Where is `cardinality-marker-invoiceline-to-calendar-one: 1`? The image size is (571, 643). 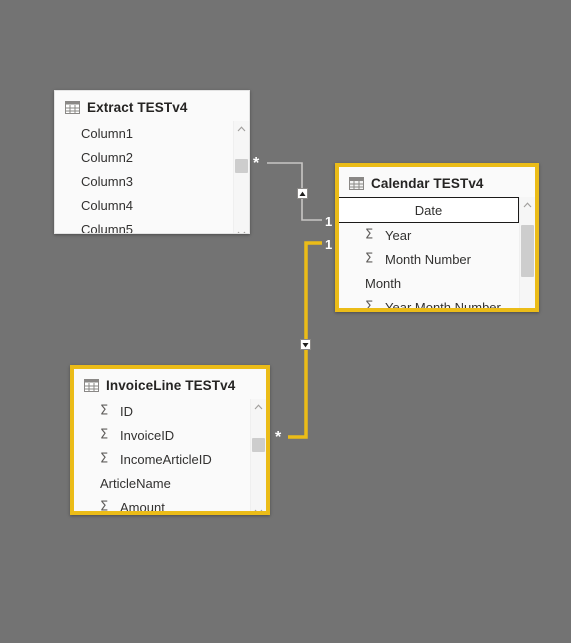
cardinality-marker-invoiceline-to-calendar-one: 1 is located at coordinates (329, 244).